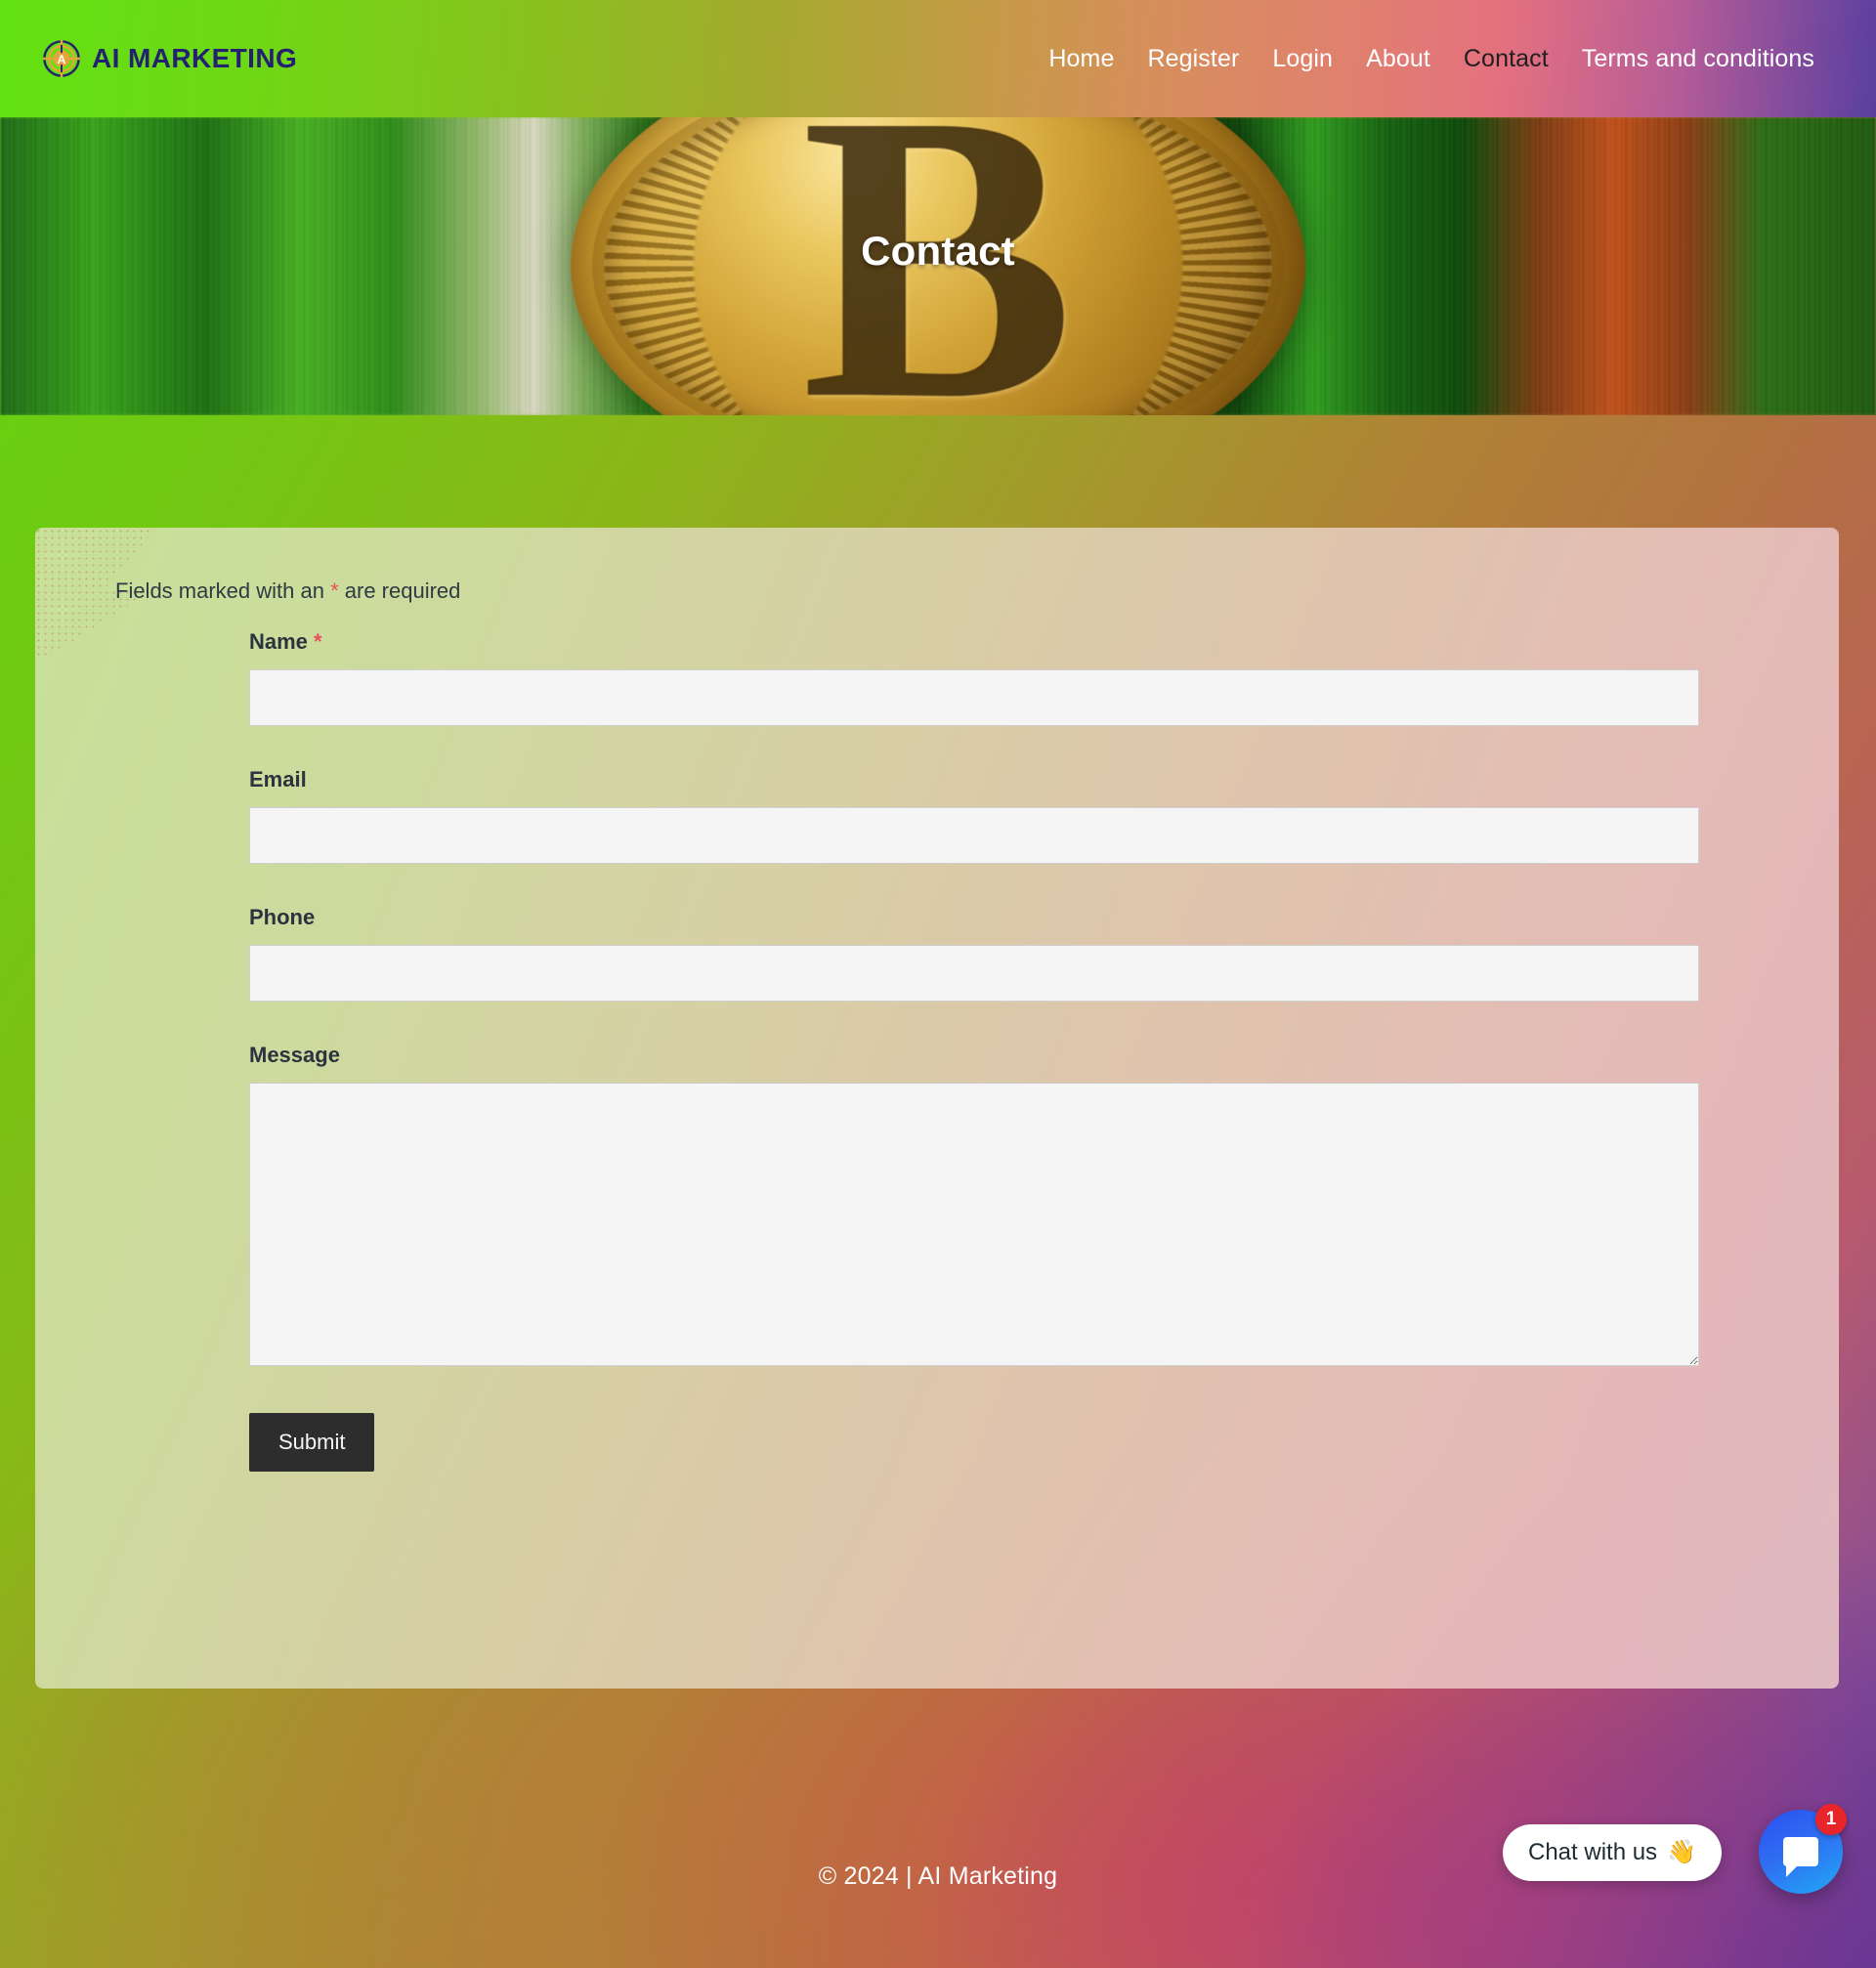  What do you see at coordinates (282, 917) in the screenshot?
I see `label-phone-text: Phone` at bounding box center [282, 917].